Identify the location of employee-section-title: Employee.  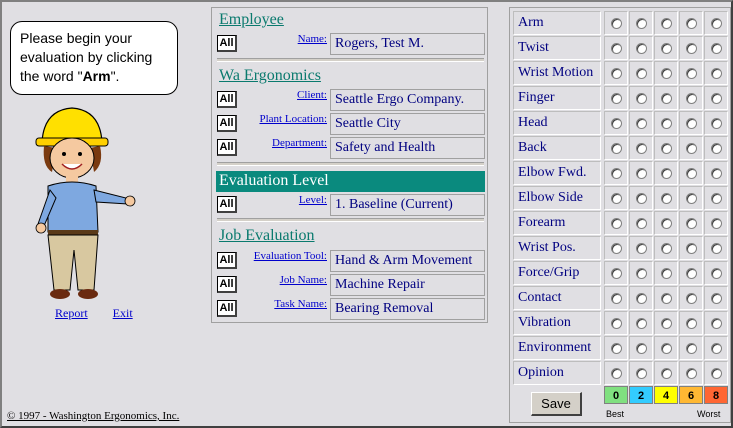
(251, 20).